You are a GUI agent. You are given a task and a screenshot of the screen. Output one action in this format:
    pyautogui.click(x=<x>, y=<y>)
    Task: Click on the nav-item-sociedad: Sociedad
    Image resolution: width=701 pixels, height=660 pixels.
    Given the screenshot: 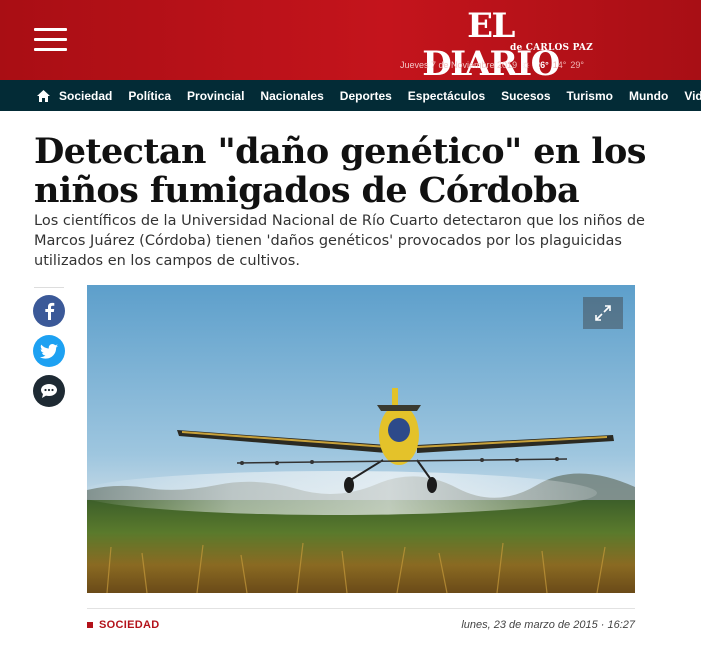 What is the action you would take?
    pyautogui.click(x=85, y=96)
    